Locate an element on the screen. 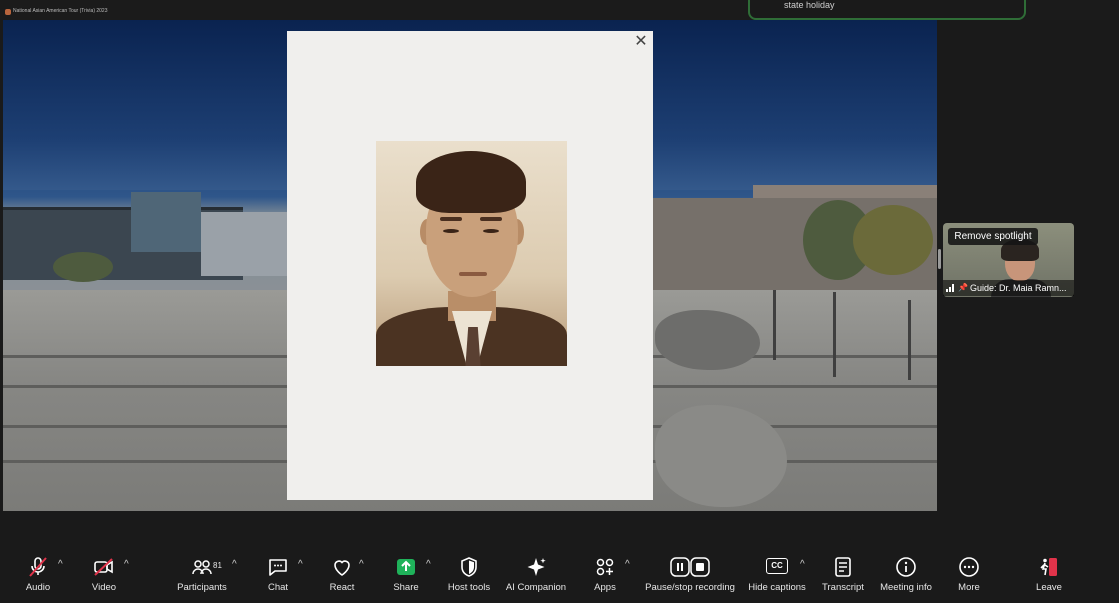 This screenshot has width=1119, height=603. shield-icon is located at coordinates (469, 567).